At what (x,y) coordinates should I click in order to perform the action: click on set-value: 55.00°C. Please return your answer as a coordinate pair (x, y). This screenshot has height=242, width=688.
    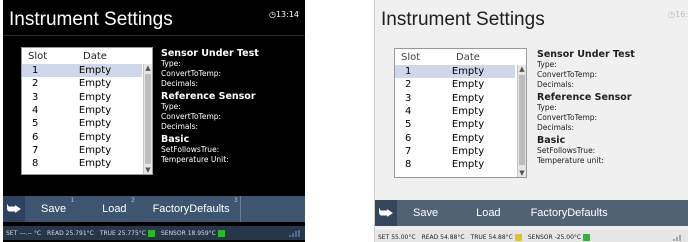
    Looking at the image, I should click on (403, 237).